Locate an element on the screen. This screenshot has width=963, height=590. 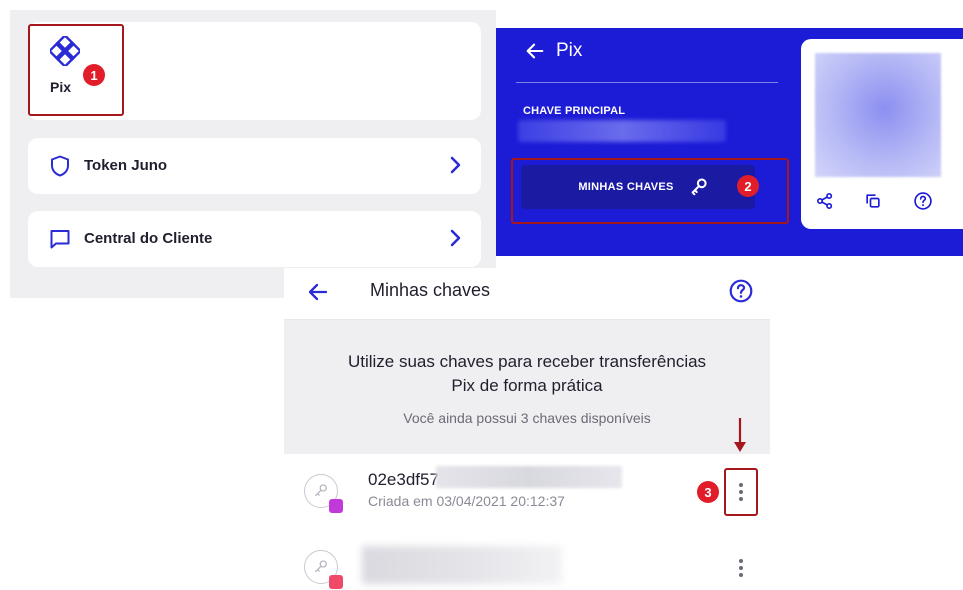
email-badge-icon is located at coordinates (336, 582).